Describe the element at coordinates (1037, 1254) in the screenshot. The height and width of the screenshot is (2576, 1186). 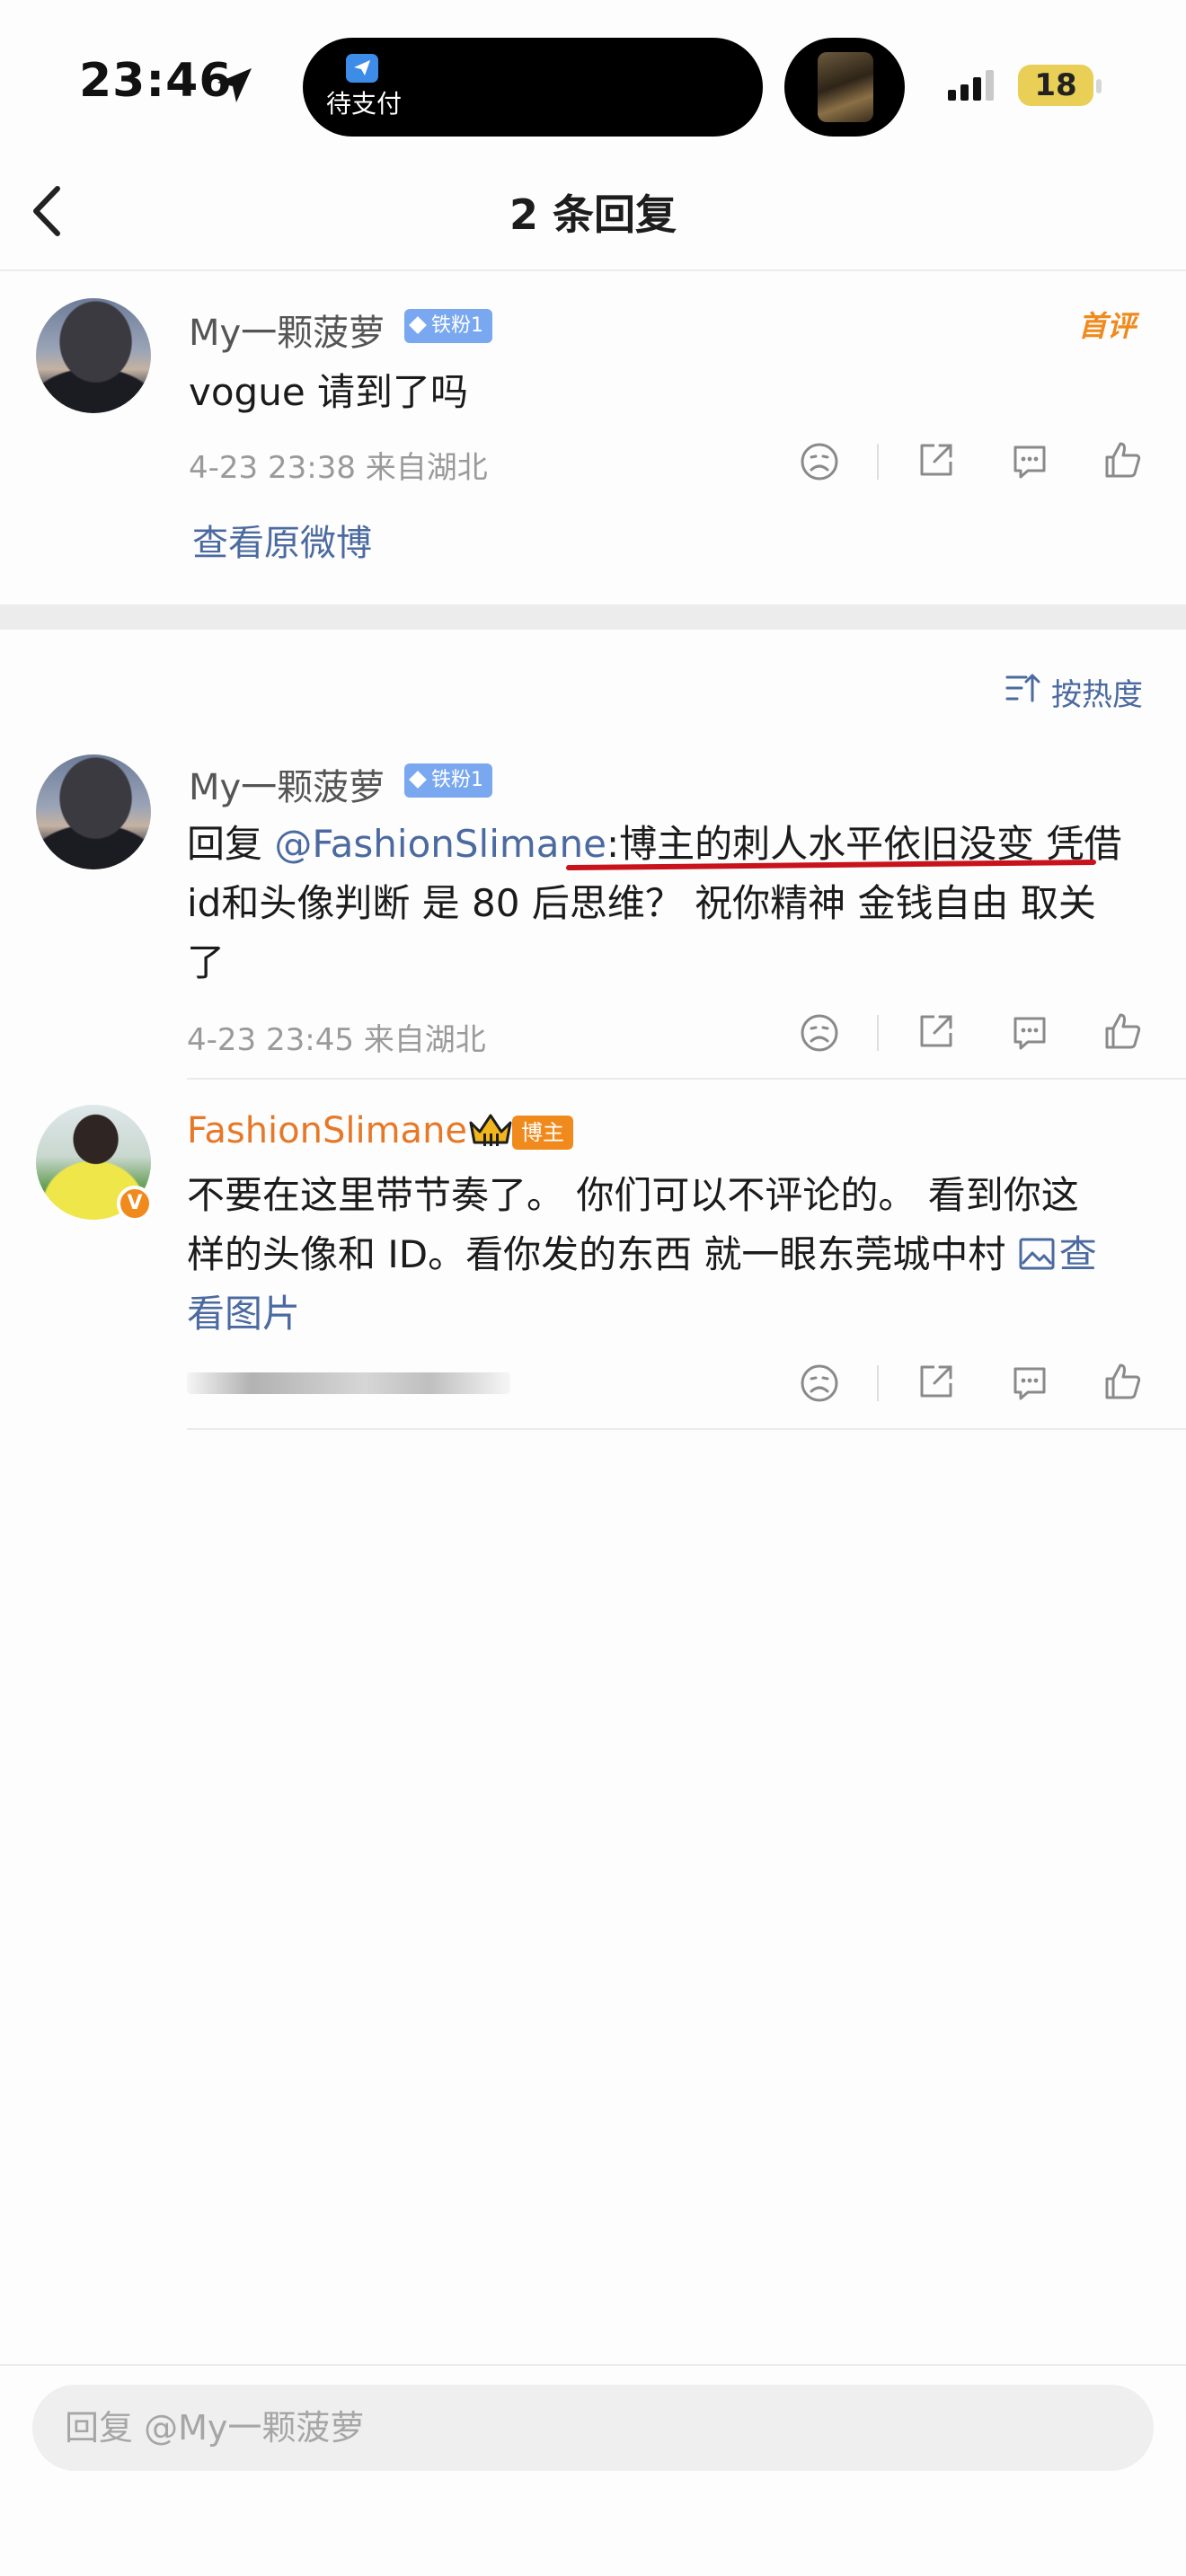
I see `image-icon` at that location.